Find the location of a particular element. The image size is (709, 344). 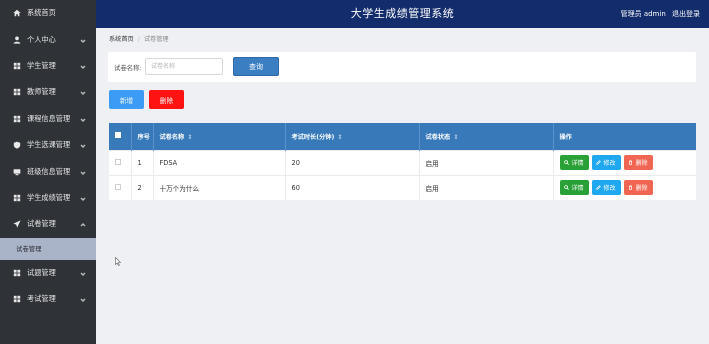

row-paper-name: FDSA is located at coordinates (219, 162).